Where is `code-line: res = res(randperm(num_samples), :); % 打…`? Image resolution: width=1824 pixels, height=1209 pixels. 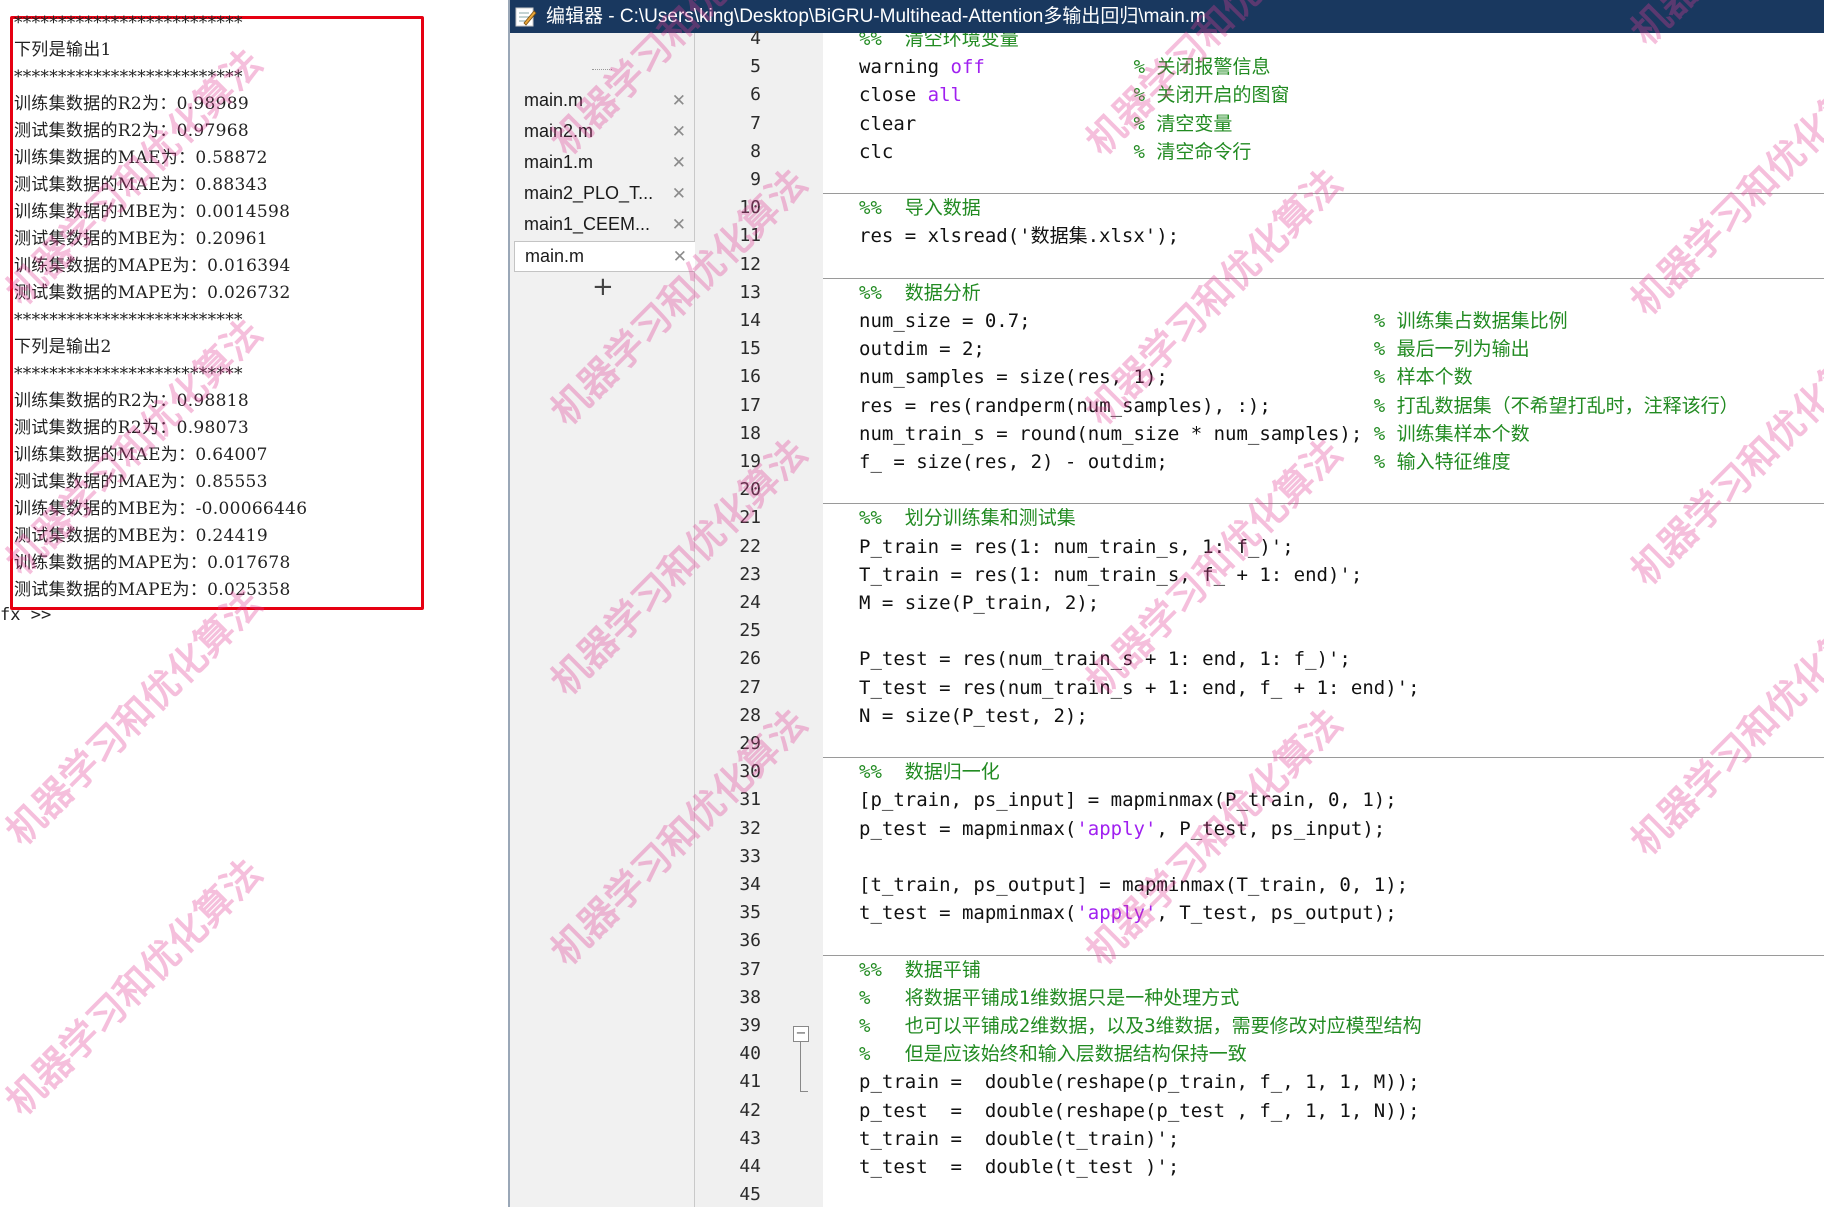 code-line: res = res(randperm(num_samples), :); % 打… is located at coordinates (1299, 406).